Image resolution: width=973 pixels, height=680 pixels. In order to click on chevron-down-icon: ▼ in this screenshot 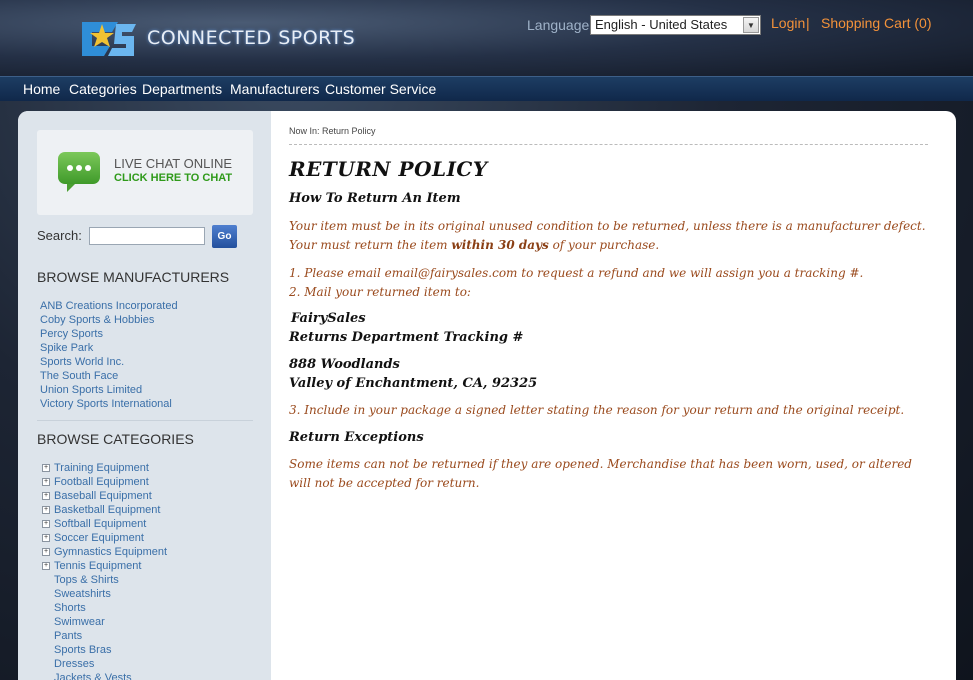, I will do `click(751, 25)`.